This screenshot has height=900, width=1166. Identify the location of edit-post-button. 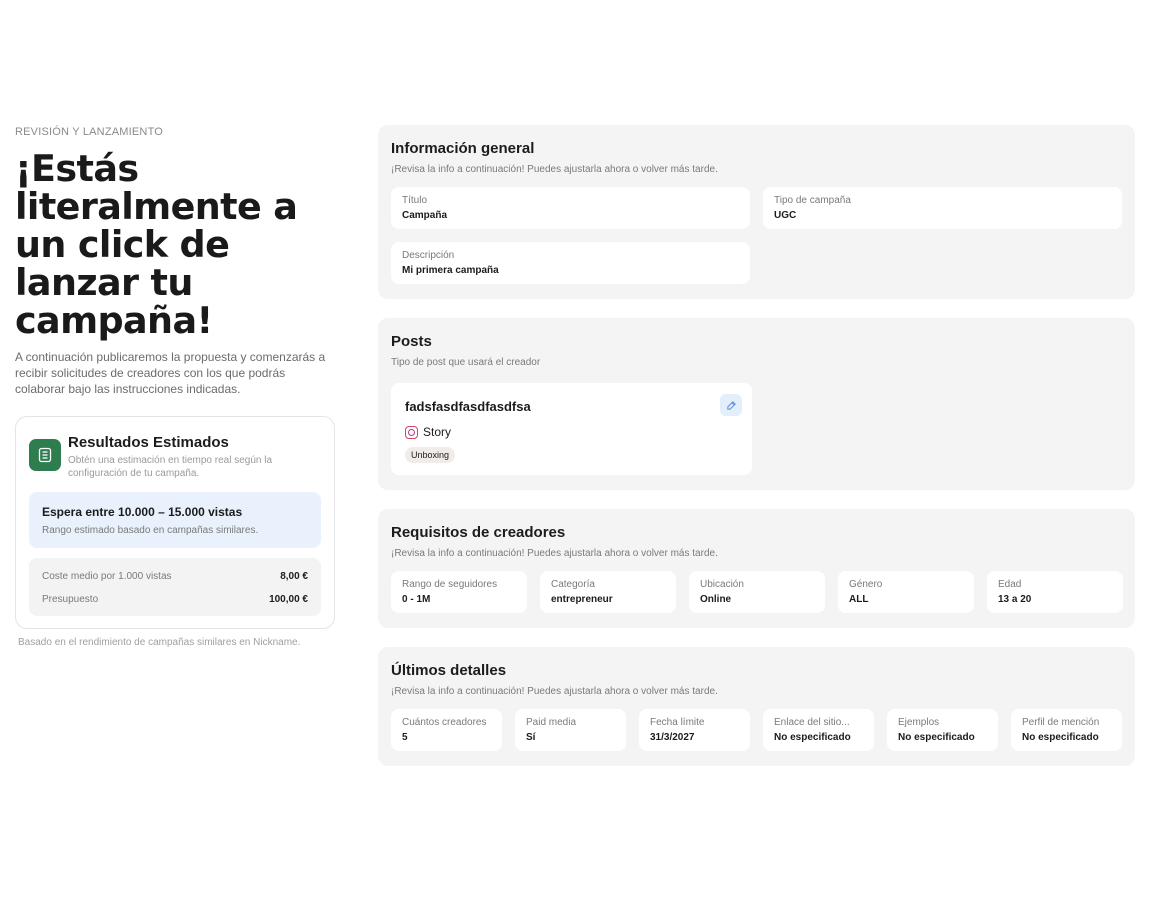
(731, 405).